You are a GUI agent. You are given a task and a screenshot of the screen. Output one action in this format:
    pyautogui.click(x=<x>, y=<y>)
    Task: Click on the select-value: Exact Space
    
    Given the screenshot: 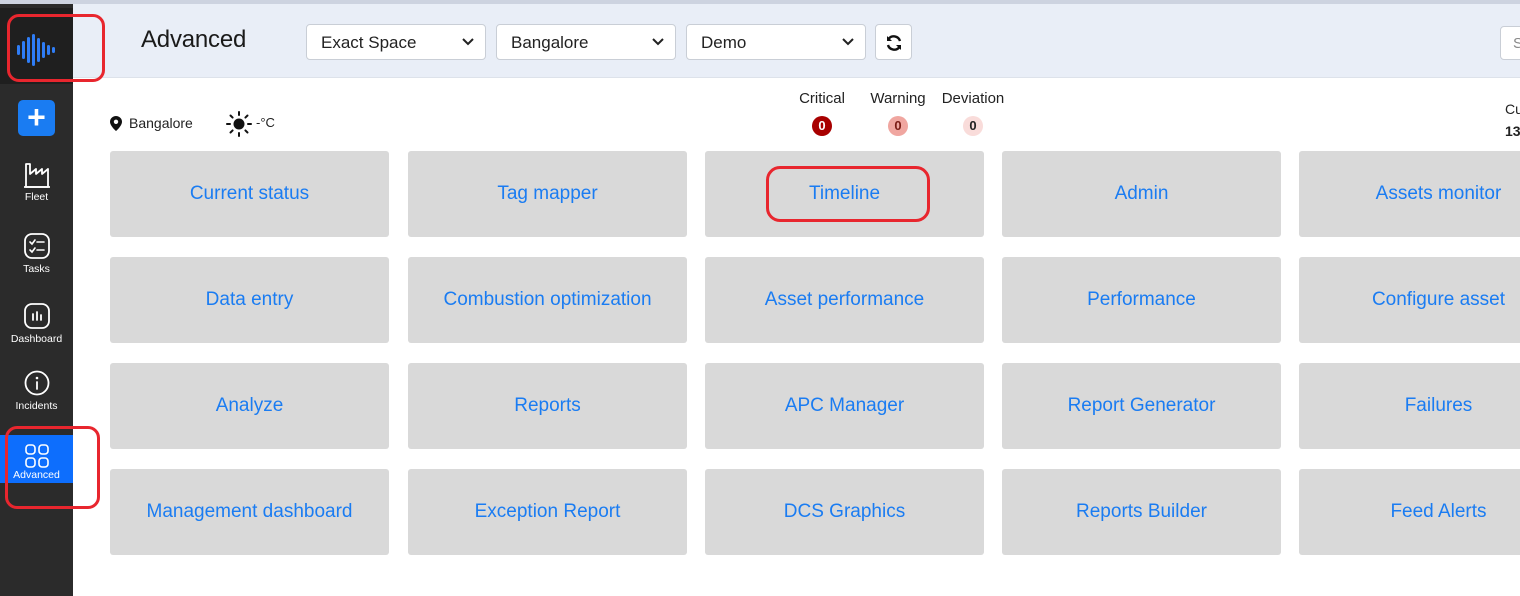 What is the action you would take?
    pyautogui.click(x=369, y=42)
    